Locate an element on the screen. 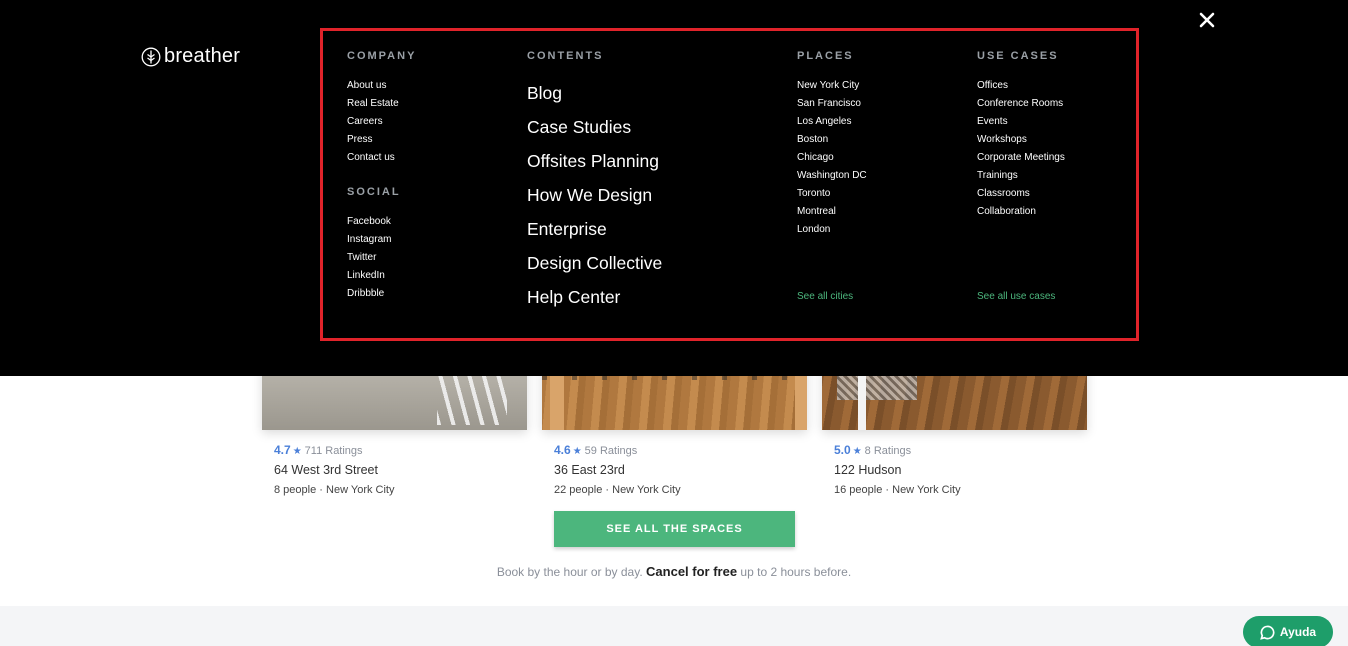 This screenshot has width=1348, height=646. rating: 4.7 ★ 711 Ratings is located at coordinates (394, 450).